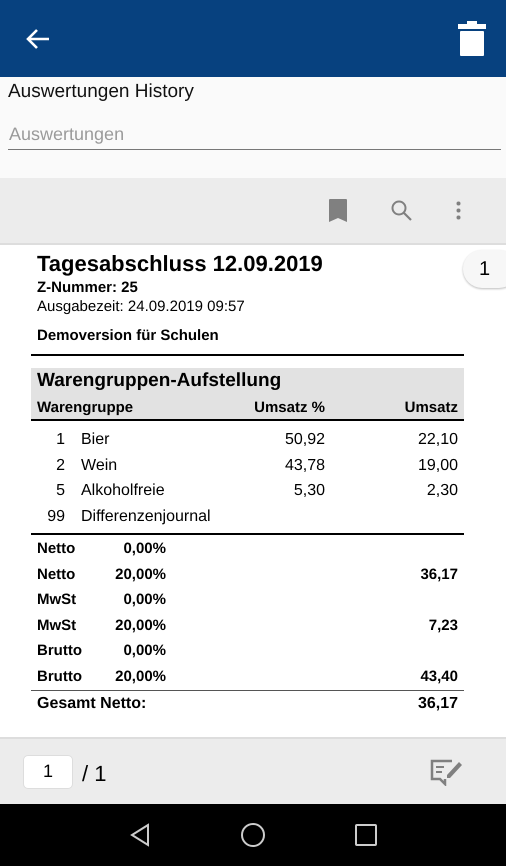  Describe the element at coordinates (91, 704) in the screenshot. I see `total-label: Gesamt Netto:` at that location.